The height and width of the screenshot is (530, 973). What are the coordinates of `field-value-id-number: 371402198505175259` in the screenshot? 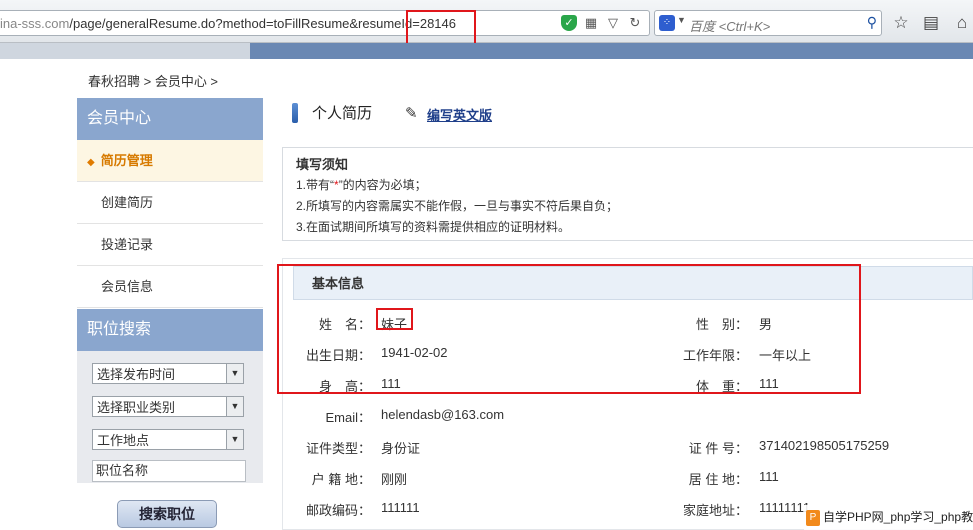 It's located at (824, 445).